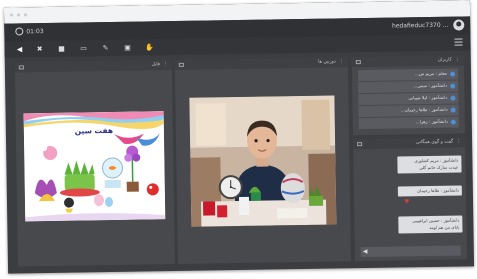 The height and width of the screenshot is (279, 477). Describe the element at coordinates (145, 13) in the screenshot. I see `url-text` at that location.